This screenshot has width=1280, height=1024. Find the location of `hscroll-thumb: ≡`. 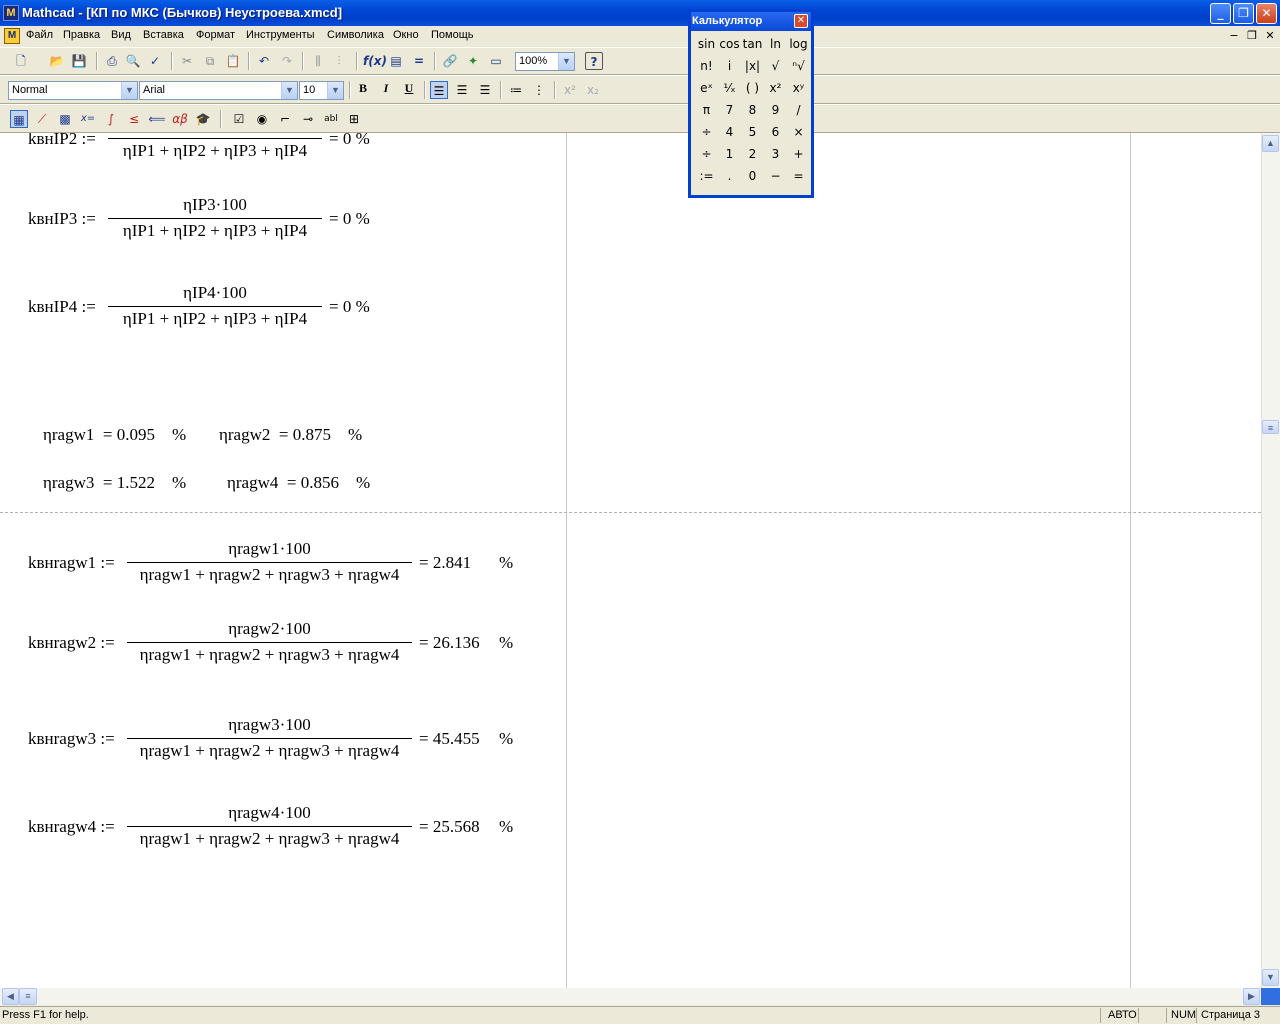

hscroll-thumb: ≡ is located at coordinates (28, 996).